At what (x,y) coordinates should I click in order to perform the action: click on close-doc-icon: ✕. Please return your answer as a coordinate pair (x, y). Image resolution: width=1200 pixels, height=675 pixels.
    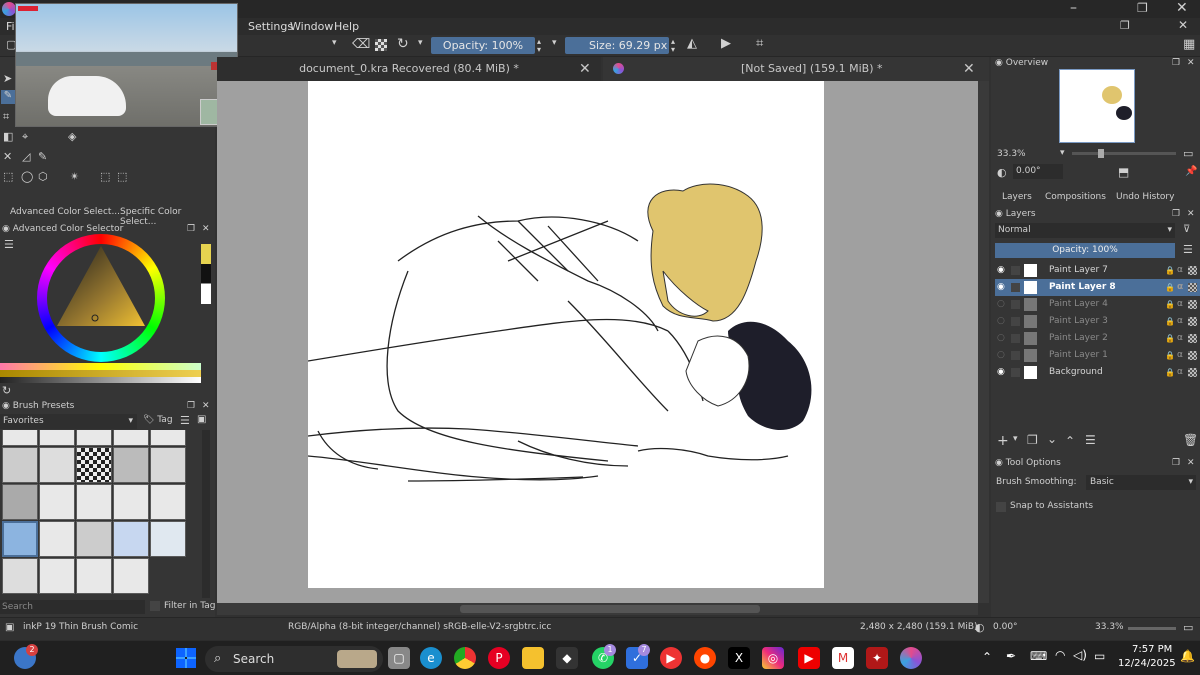
    Looking at the image, I should click on (1183, 25).